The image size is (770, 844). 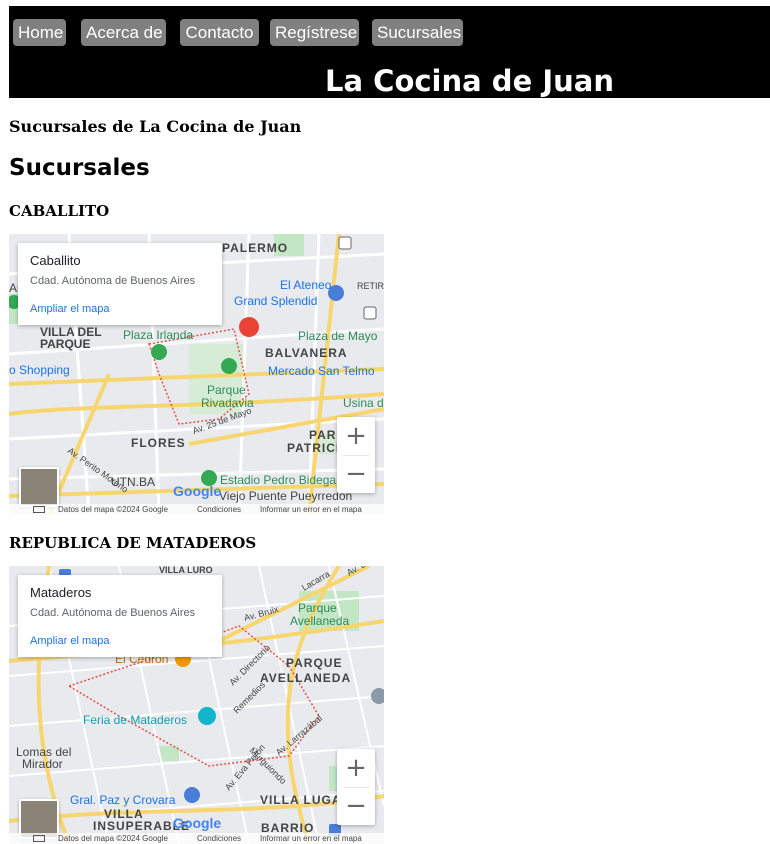 What do you see at coordinates (186, 570) in the screenshot?
I see `map-label: VILLA LURO` at bounding box center [186, 570].